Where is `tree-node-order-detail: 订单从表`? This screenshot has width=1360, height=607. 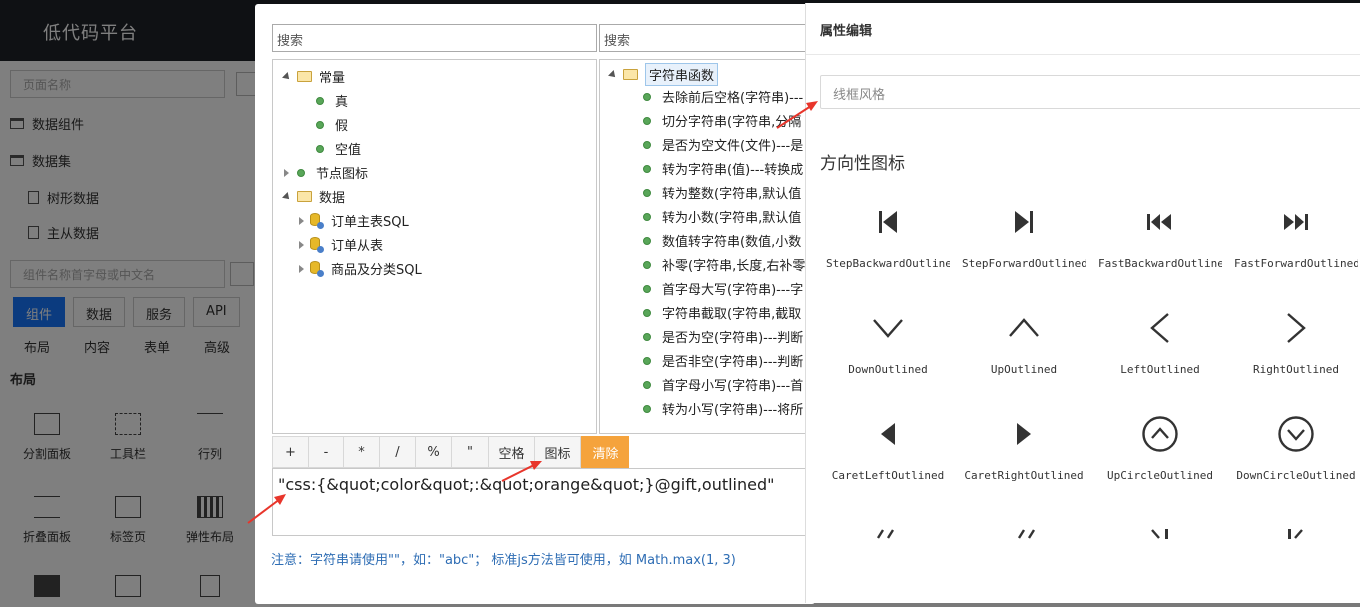 tree-node-order-detail: 订单从表 is located at coordinates (341, 244).